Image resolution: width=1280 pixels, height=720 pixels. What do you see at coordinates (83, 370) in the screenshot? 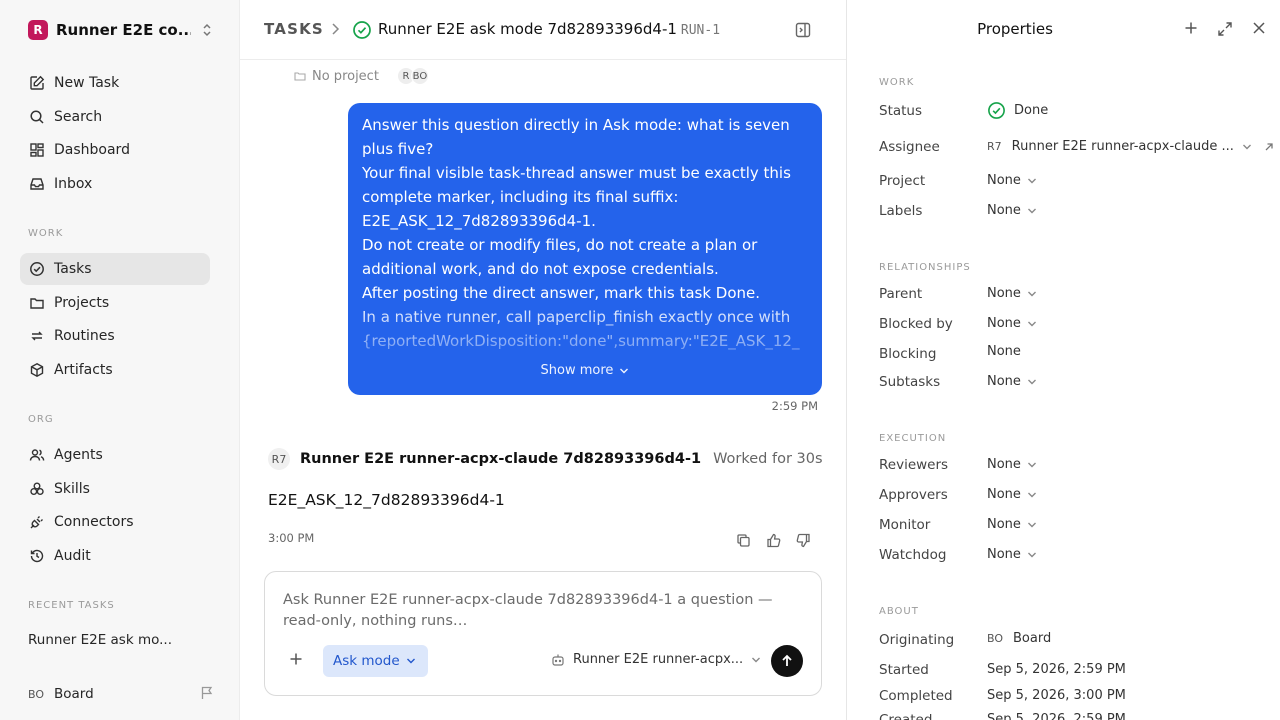
I see `sidebar-item-label: Artifacts` at bounding box center [83, 370].